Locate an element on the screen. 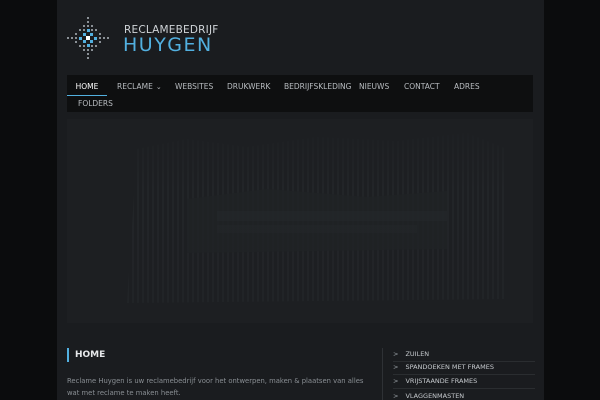 The height and width of the screenshot is (400, 600). nav-item-bedrijfskleding: BEDRIJFSKLEDING is located at coordinates (317, 86).